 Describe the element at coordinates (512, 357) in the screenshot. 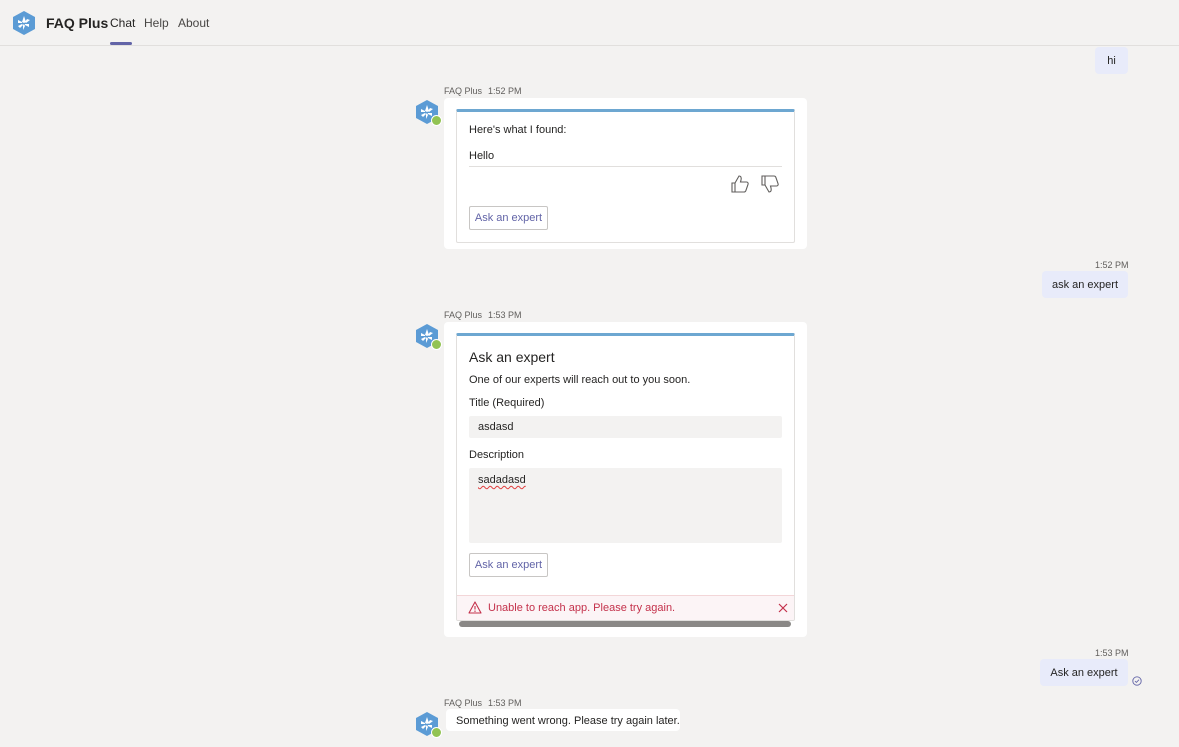

I see `card-title: Ask an expert` at that location.